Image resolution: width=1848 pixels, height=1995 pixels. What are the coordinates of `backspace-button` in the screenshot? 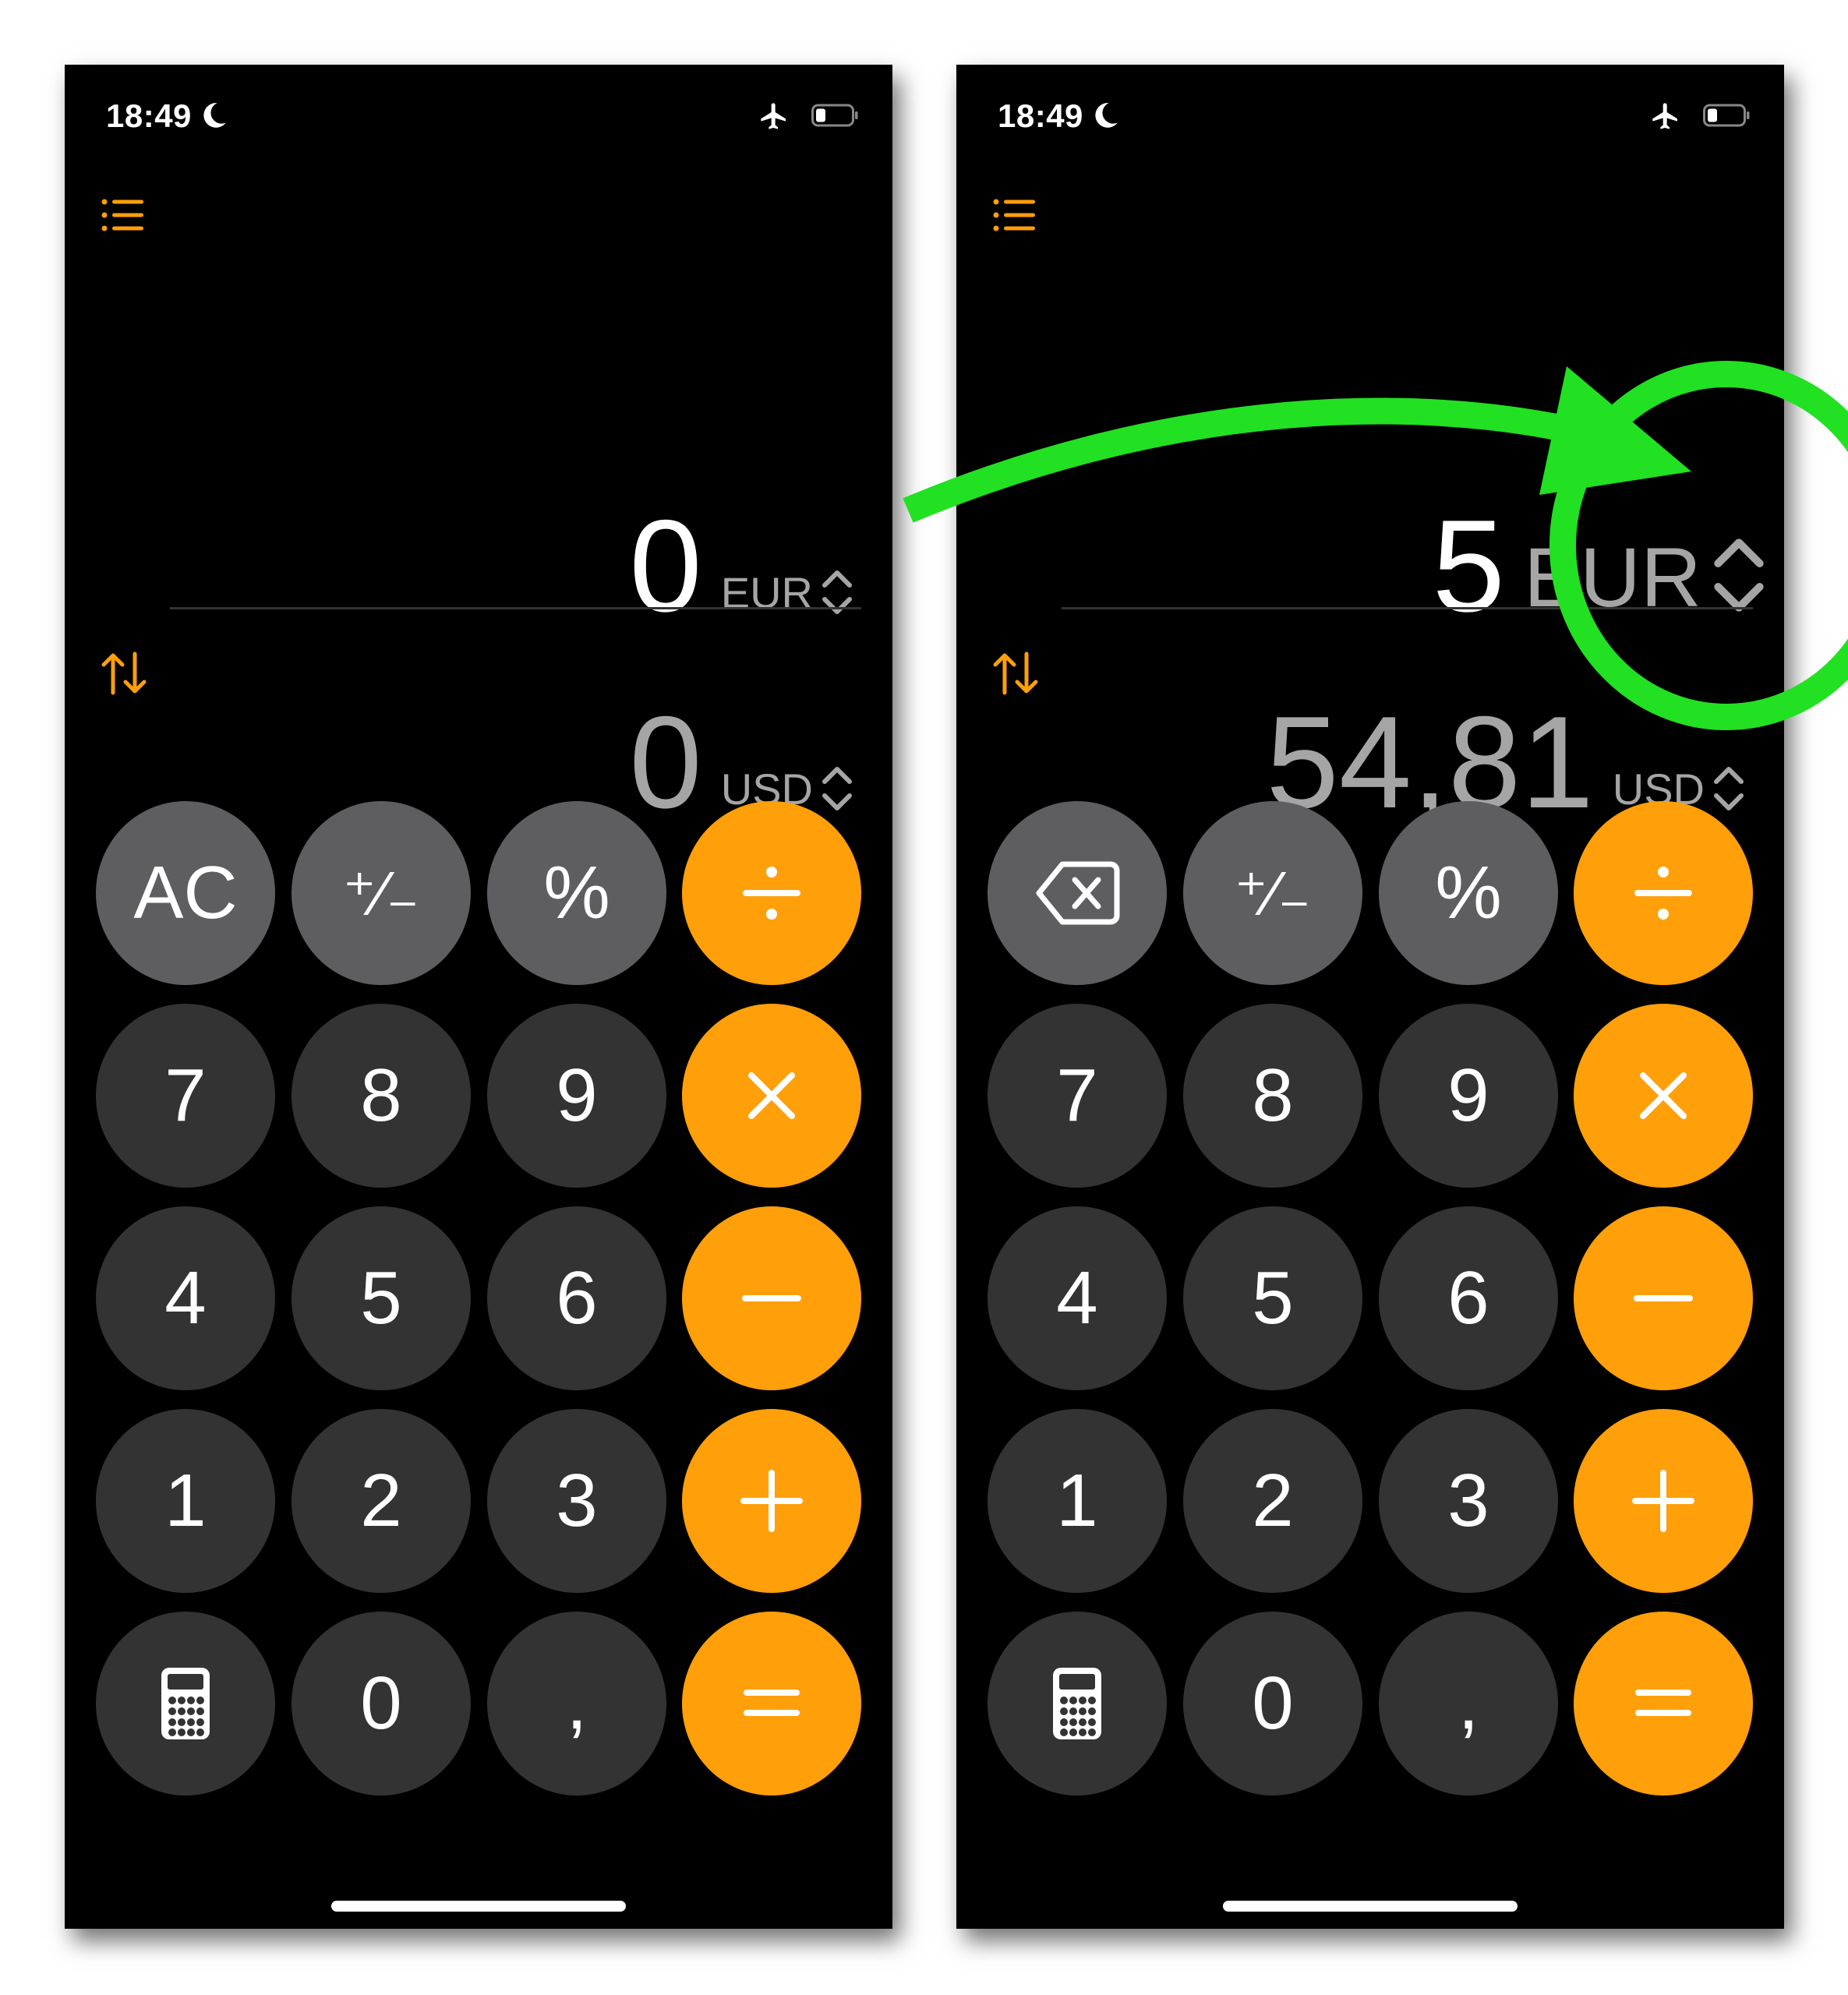 It's located at (1077, 893).